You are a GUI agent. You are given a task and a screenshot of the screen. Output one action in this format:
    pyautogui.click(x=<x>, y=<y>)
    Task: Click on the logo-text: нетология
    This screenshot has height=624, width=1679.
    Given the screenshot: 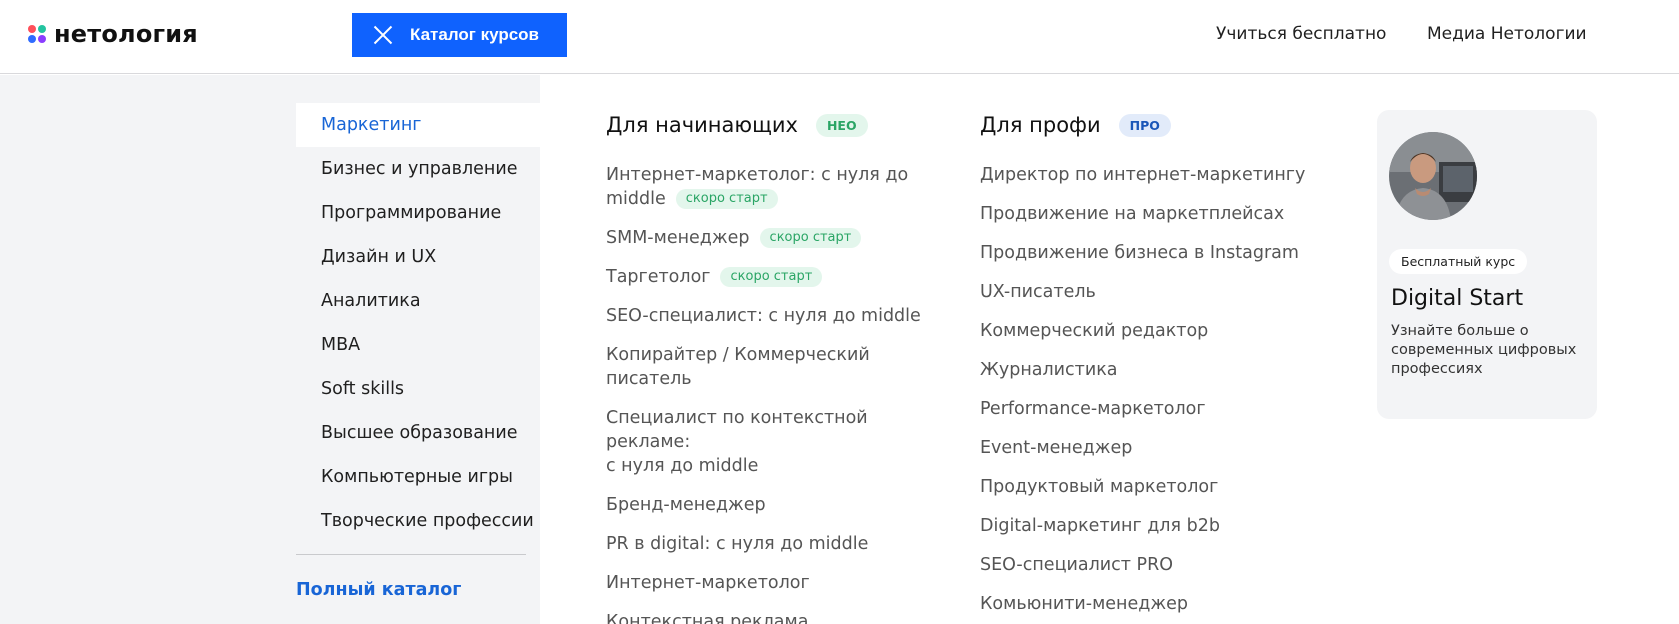 What is the action you would take?
    pyautogui.click(x=126, y=34)
    